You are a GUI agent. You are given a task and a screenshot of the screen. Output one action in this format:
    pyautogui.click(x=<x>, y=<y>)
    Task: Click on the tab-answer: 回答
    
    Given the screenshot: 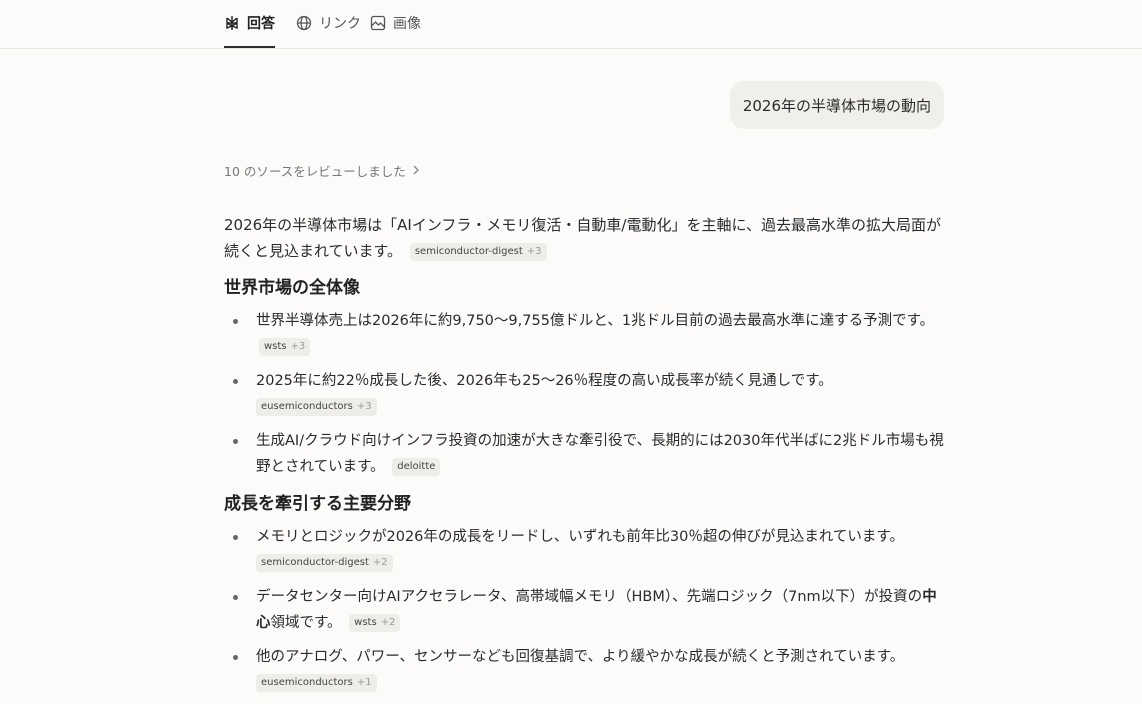 What is the action you would take?
    pyautogui.click(x=249, y=24)
    